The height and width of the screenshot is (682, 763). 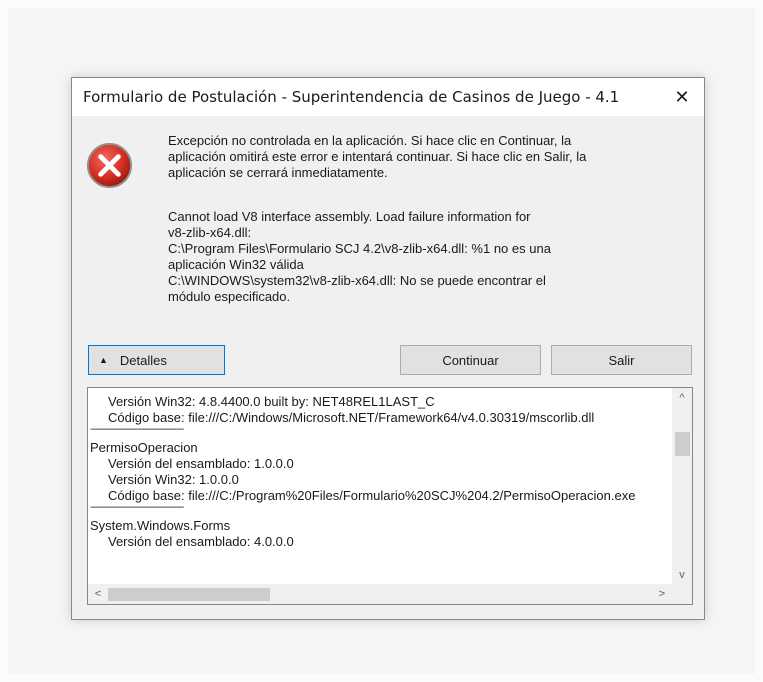 I want to click on continue-button: Continuar, so click(x=470, y=360).